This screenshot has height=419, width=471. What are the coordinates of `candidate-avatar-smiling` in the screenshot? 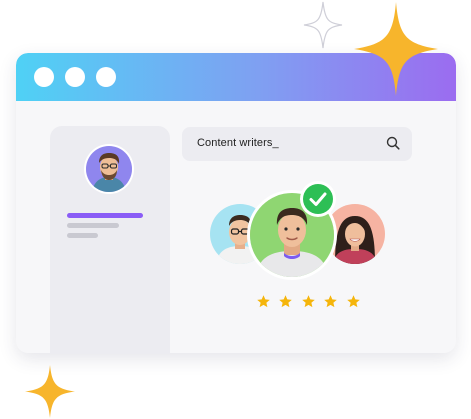 It's located at (355, 234).